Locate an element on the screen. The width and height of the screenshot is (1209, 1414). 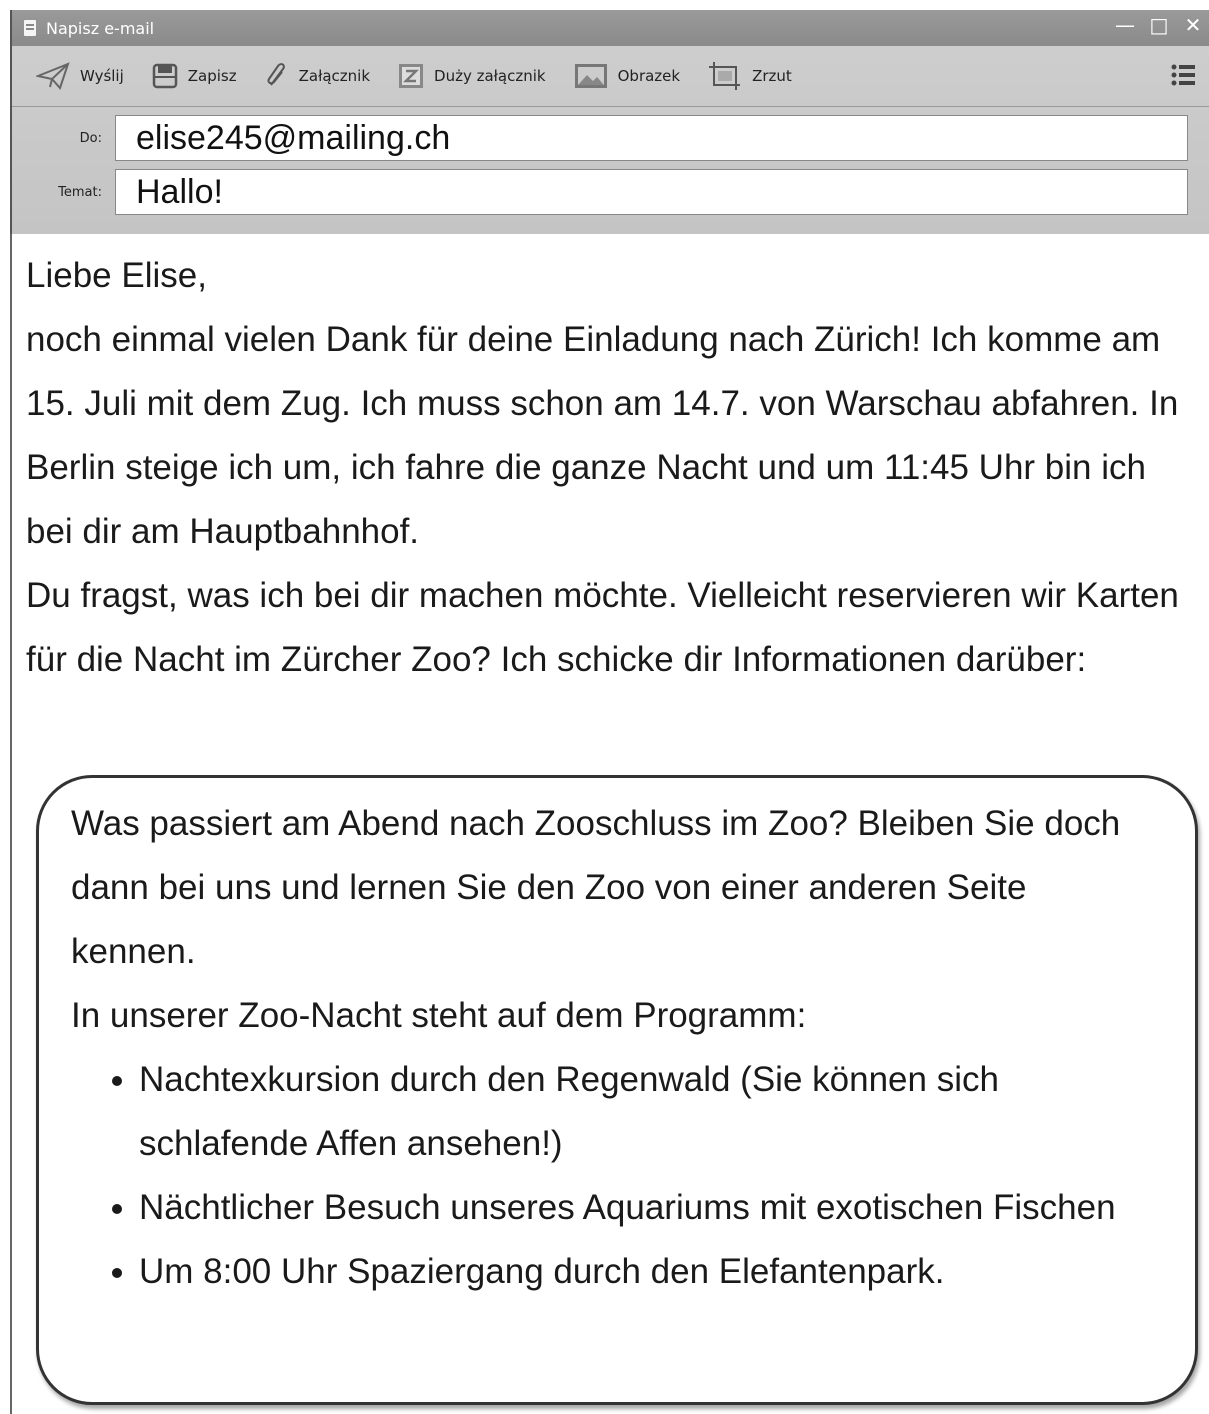
send-button: Wyślij is located at coordinates (80, 76).